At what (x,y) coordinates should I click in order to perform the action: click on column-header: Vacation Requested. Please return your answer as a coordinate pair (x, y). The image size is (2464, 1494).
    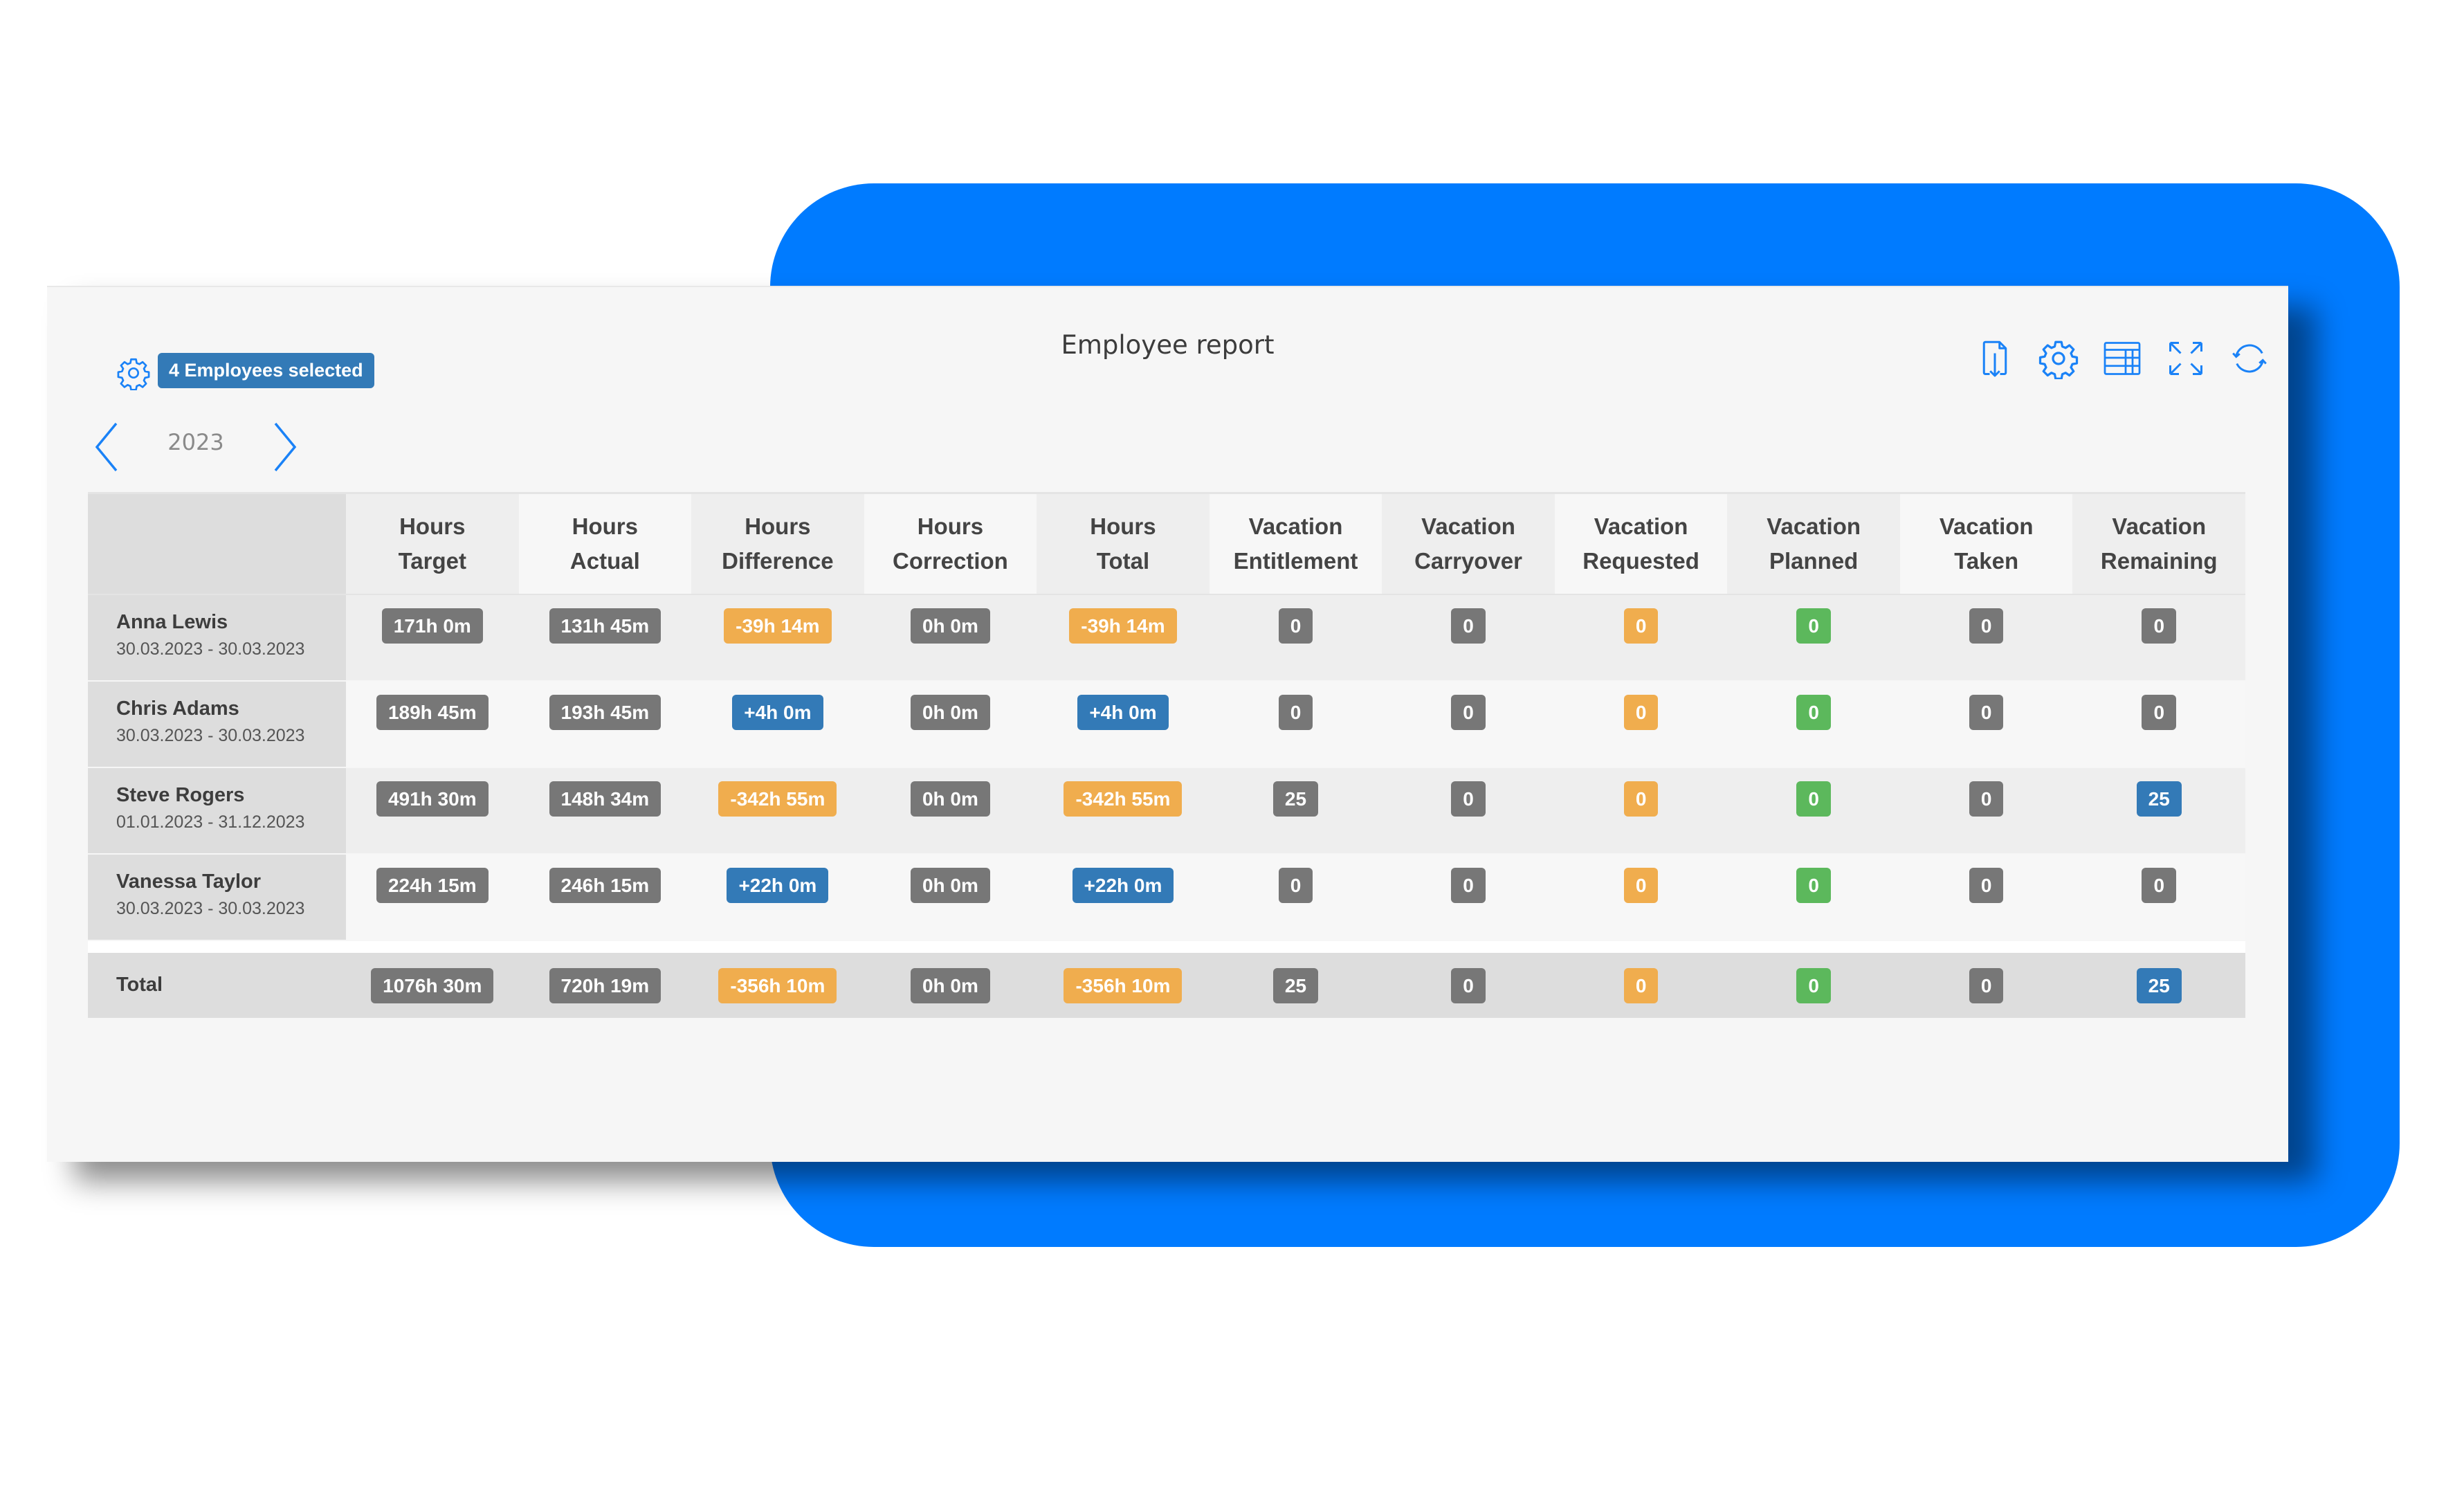
    Looking at the image, I should click on (1641, 544).